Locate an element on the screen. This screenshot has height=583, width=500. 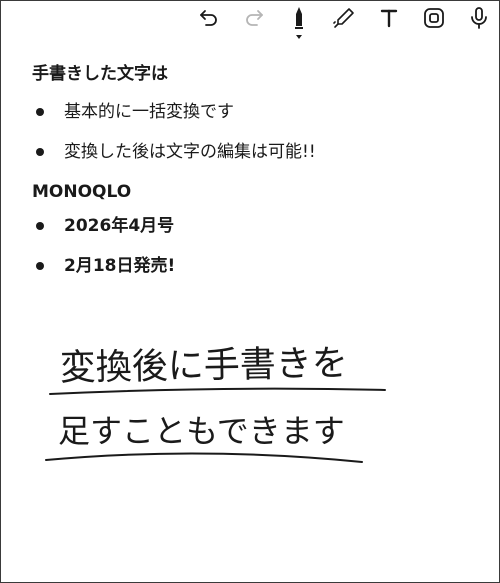
voice-input-button is located at coordinates (479, 18).